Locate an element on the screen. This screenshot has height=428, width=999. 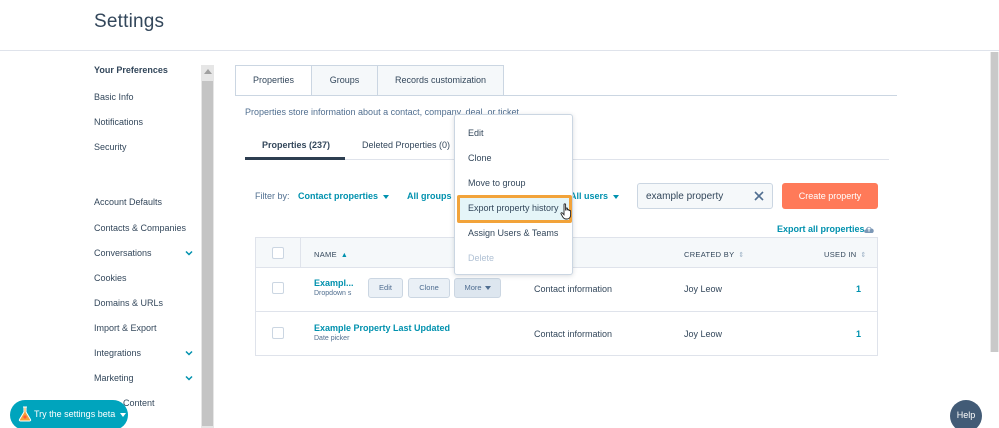
column-created-by: CREATED BY ⇕ is located at coordinates (714, 254).